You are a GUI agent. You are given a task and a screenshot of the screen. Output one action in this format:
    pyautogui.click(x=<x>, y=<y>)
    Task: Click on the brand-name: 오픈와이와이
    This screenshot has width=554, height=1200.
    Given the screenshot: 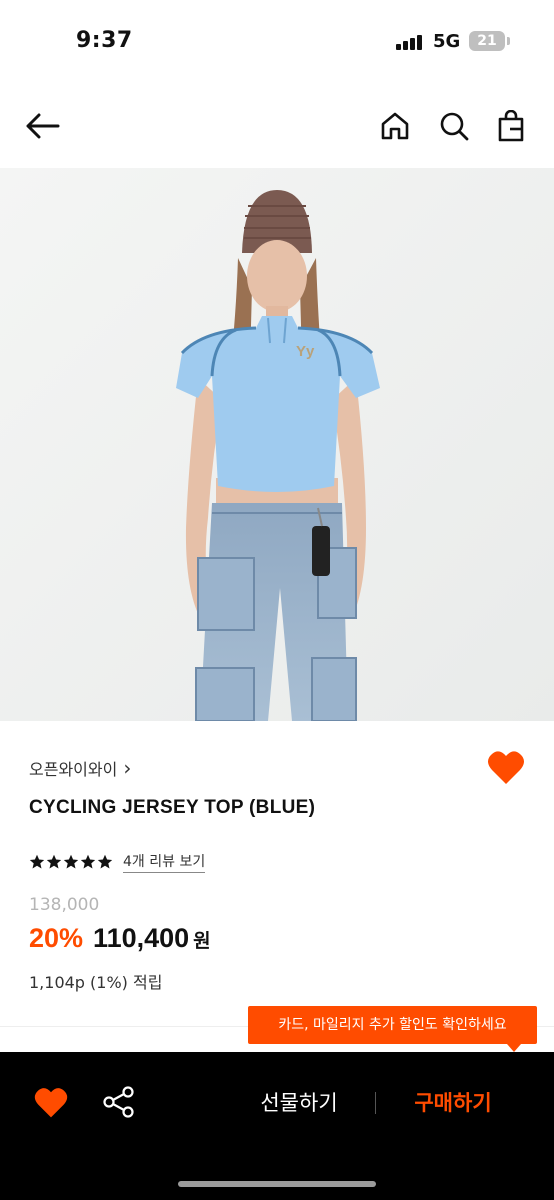 What is the action you would take?
    pyautogui.click(x=73, y=769)
    